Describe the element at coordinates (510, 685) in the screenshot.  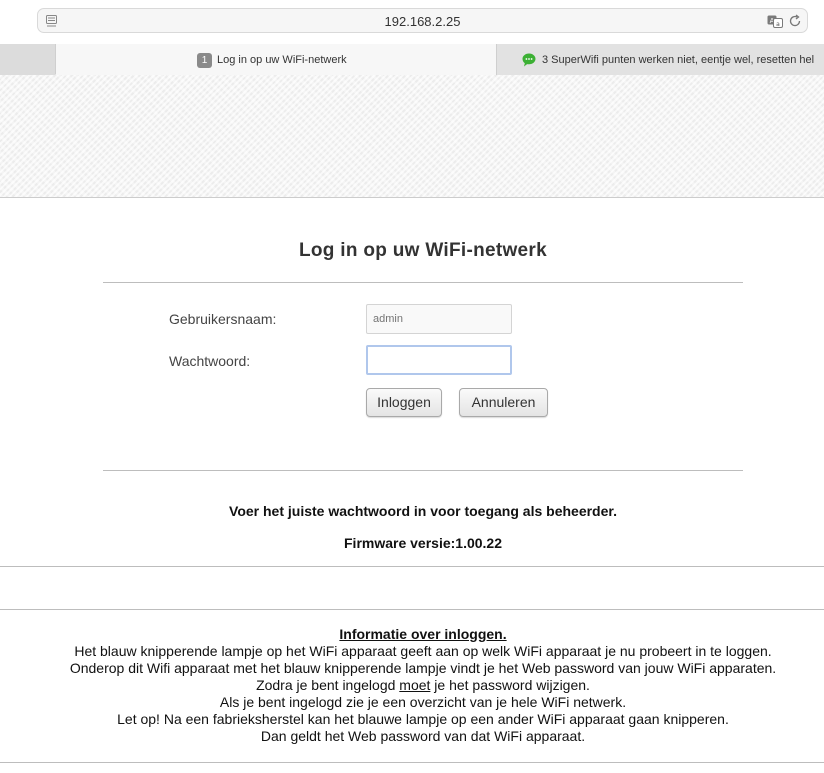
I see `info-text: je het password wijzigen.` at that location.